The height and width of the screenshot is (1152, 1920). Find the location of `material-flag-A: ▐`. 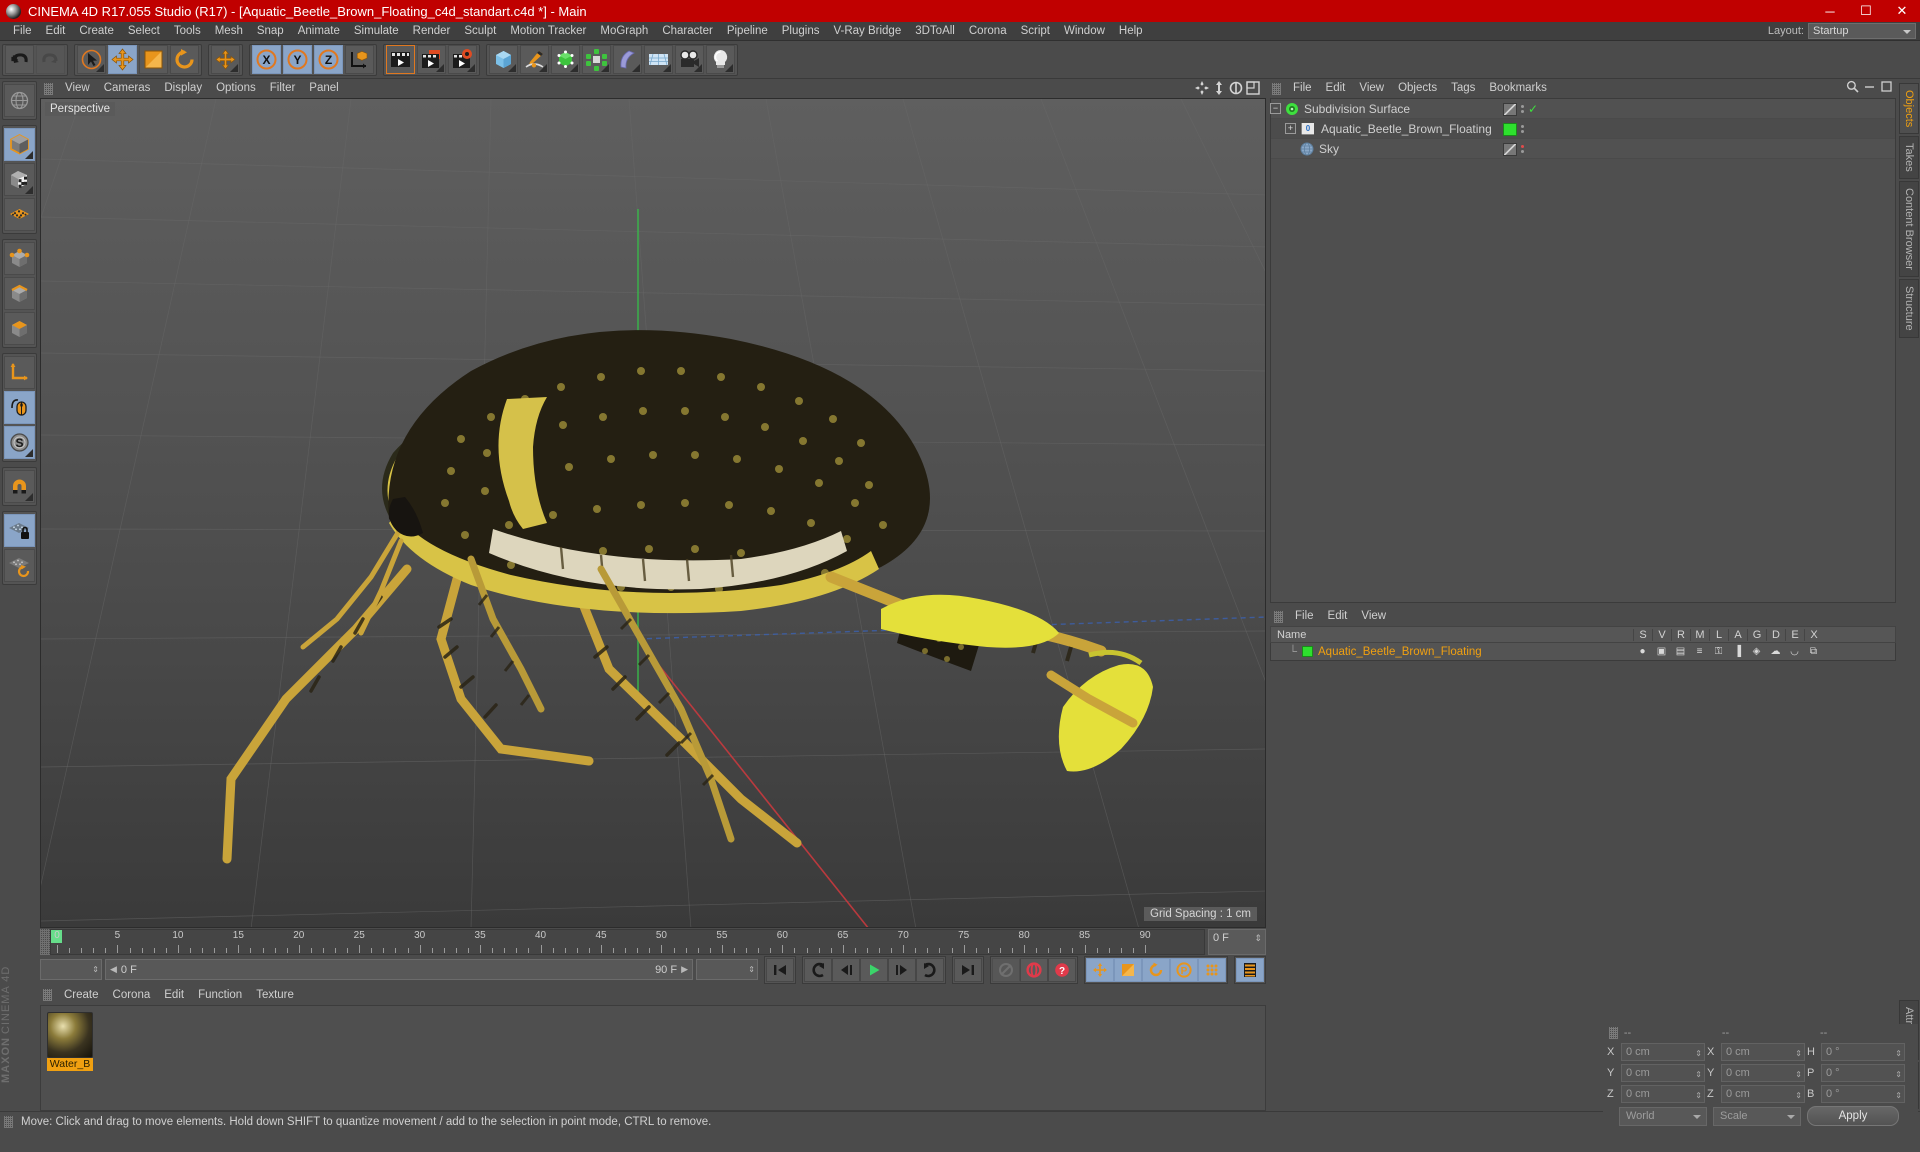

material-flag-A: ▐ is located at coordinates (1737, 651).